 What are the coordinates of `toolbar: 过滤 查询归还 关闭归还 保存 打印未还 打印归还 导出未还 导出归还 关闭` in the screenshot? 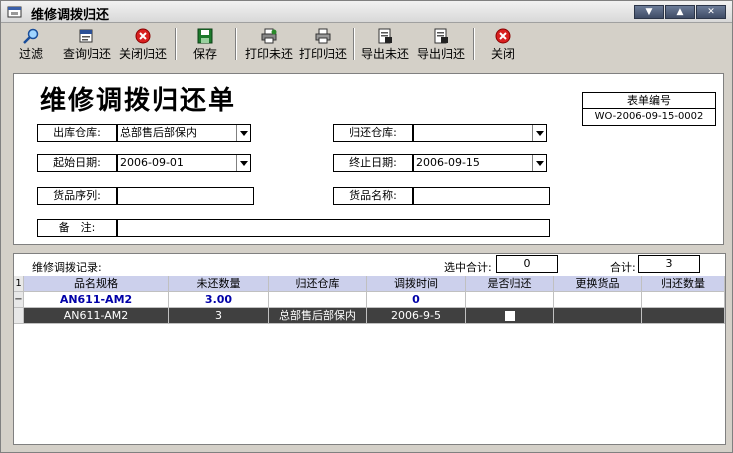 It's located at (366, 44).